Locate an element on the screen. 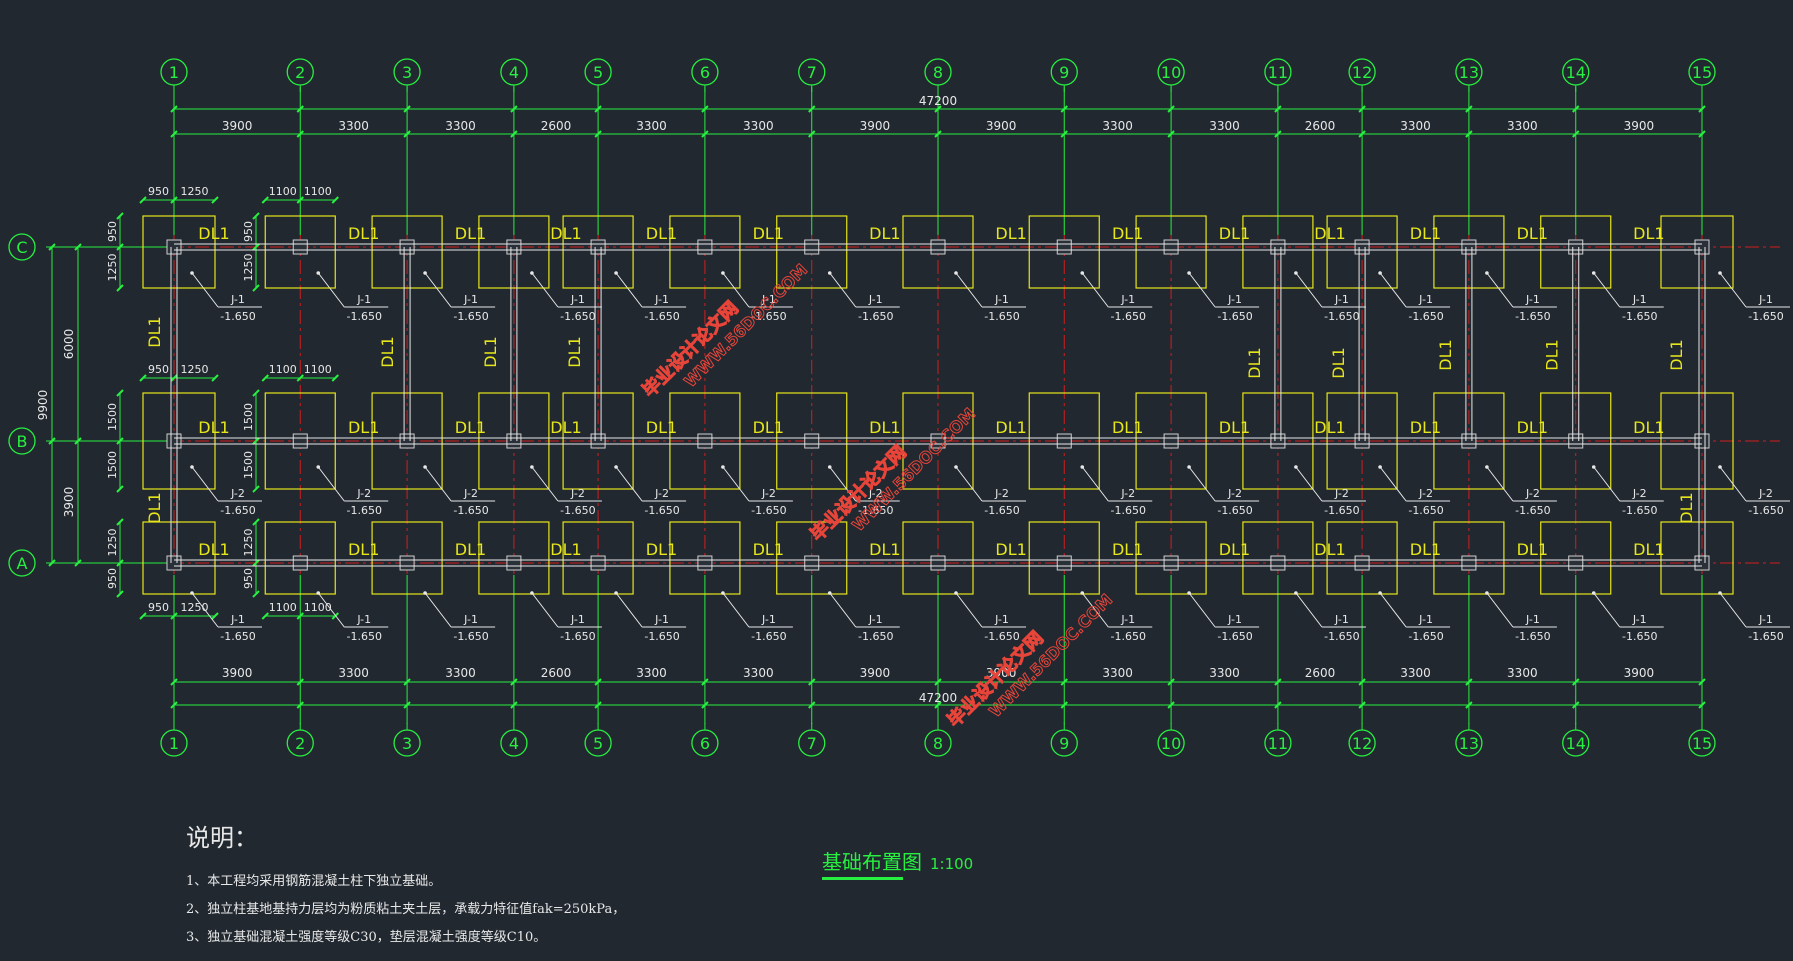 The width and height of the screenshot is (1793, 961). footing-elev-A-6: -1.650 is located at coordinates (768, 636).